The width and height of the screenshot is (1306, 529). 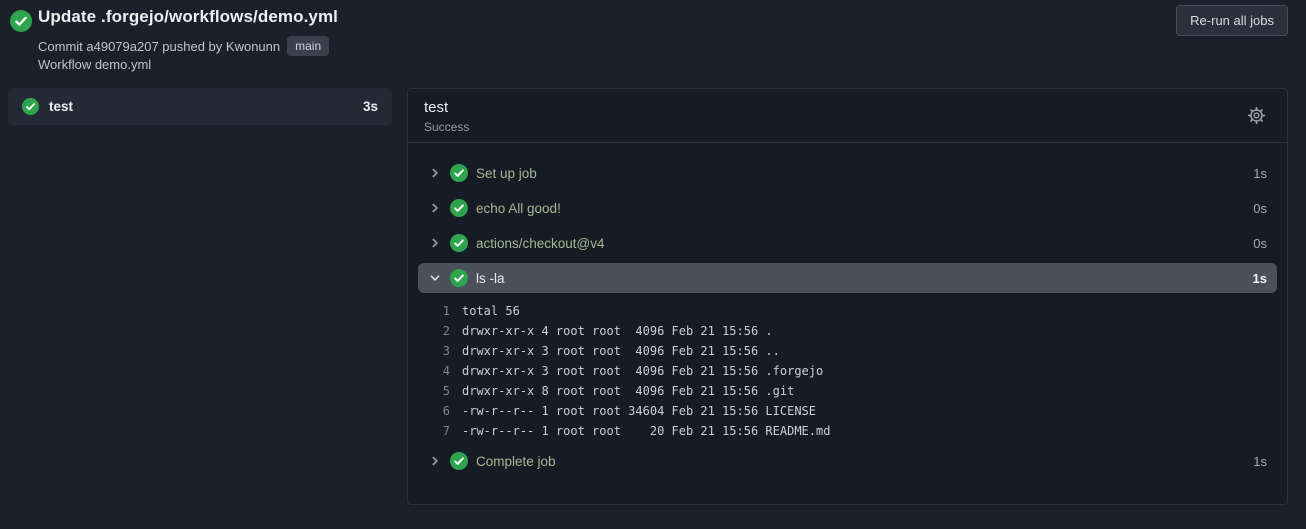 I want to click on commit-line: Commit a49079a207 pushed by Kwonunn main, so click(x=184, y=46).